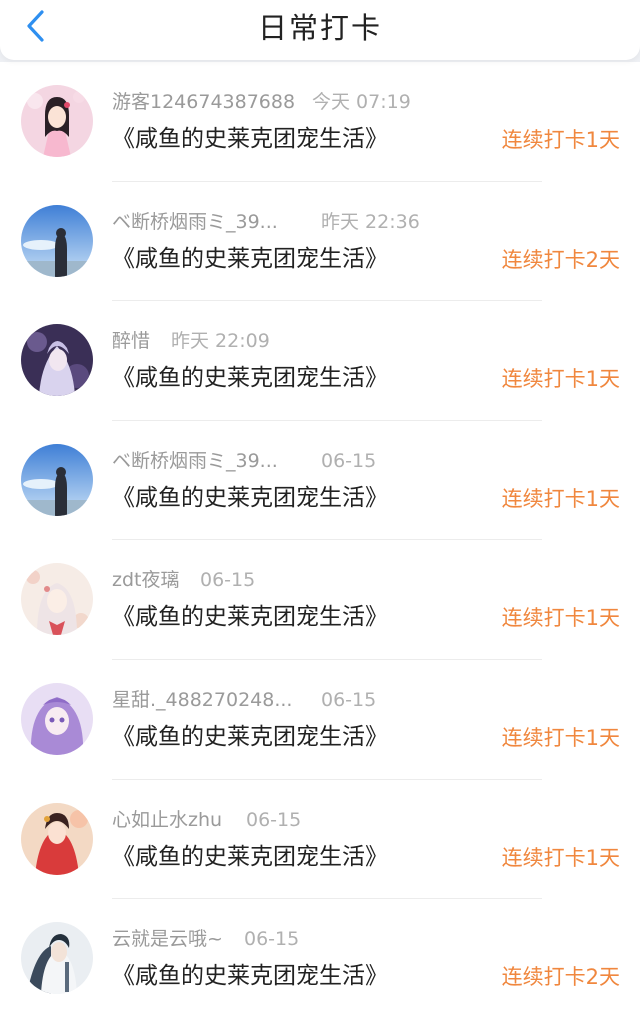 This screenshot has width=640, height=1023. What do you see at coordinates (361, 102) in the screenshot?
I see `checkin-time: 今天 07:19` at bounding box center [361, 102].